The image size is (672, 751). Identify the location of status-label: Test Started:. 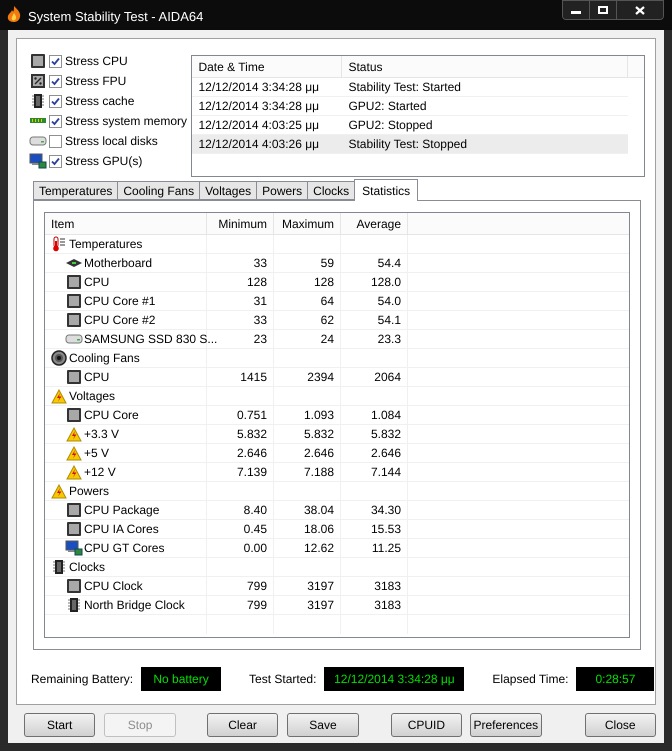
(282, 679).